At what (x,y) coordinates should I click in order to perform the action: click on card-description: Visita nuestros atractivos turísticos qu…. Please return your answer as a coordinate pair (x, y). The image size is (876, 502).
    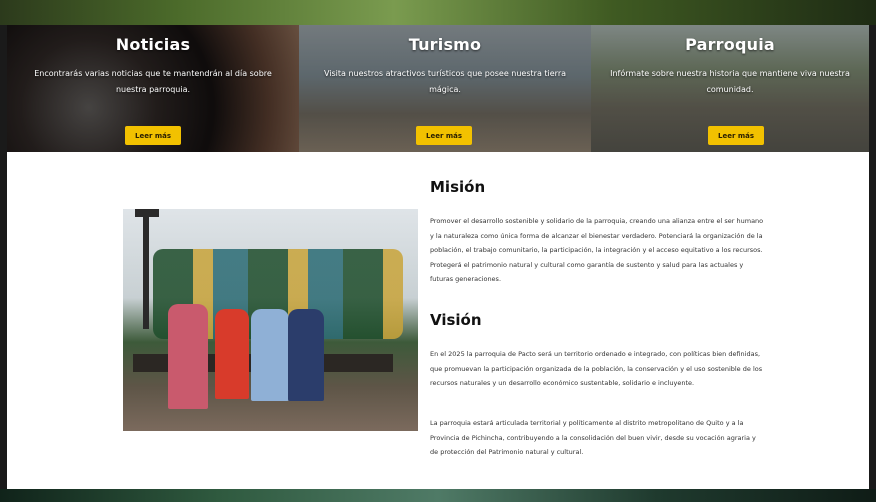
    Looking at the image, I should click on (445, 81).